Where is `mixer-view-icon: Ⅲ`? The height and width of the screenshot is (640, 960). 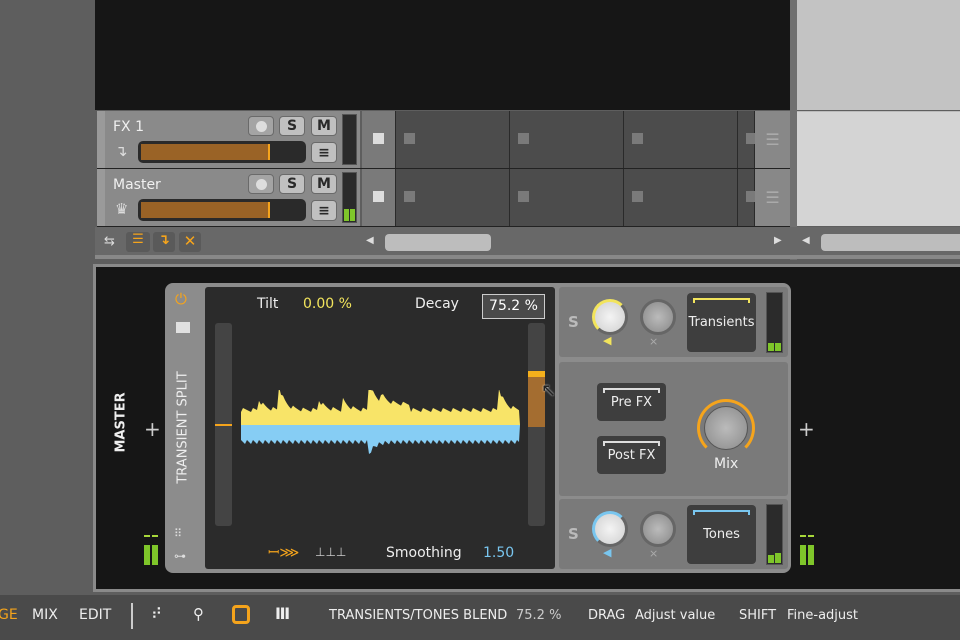 mixer-view-icon: Ⅲ is located at coordinates (282, 613).